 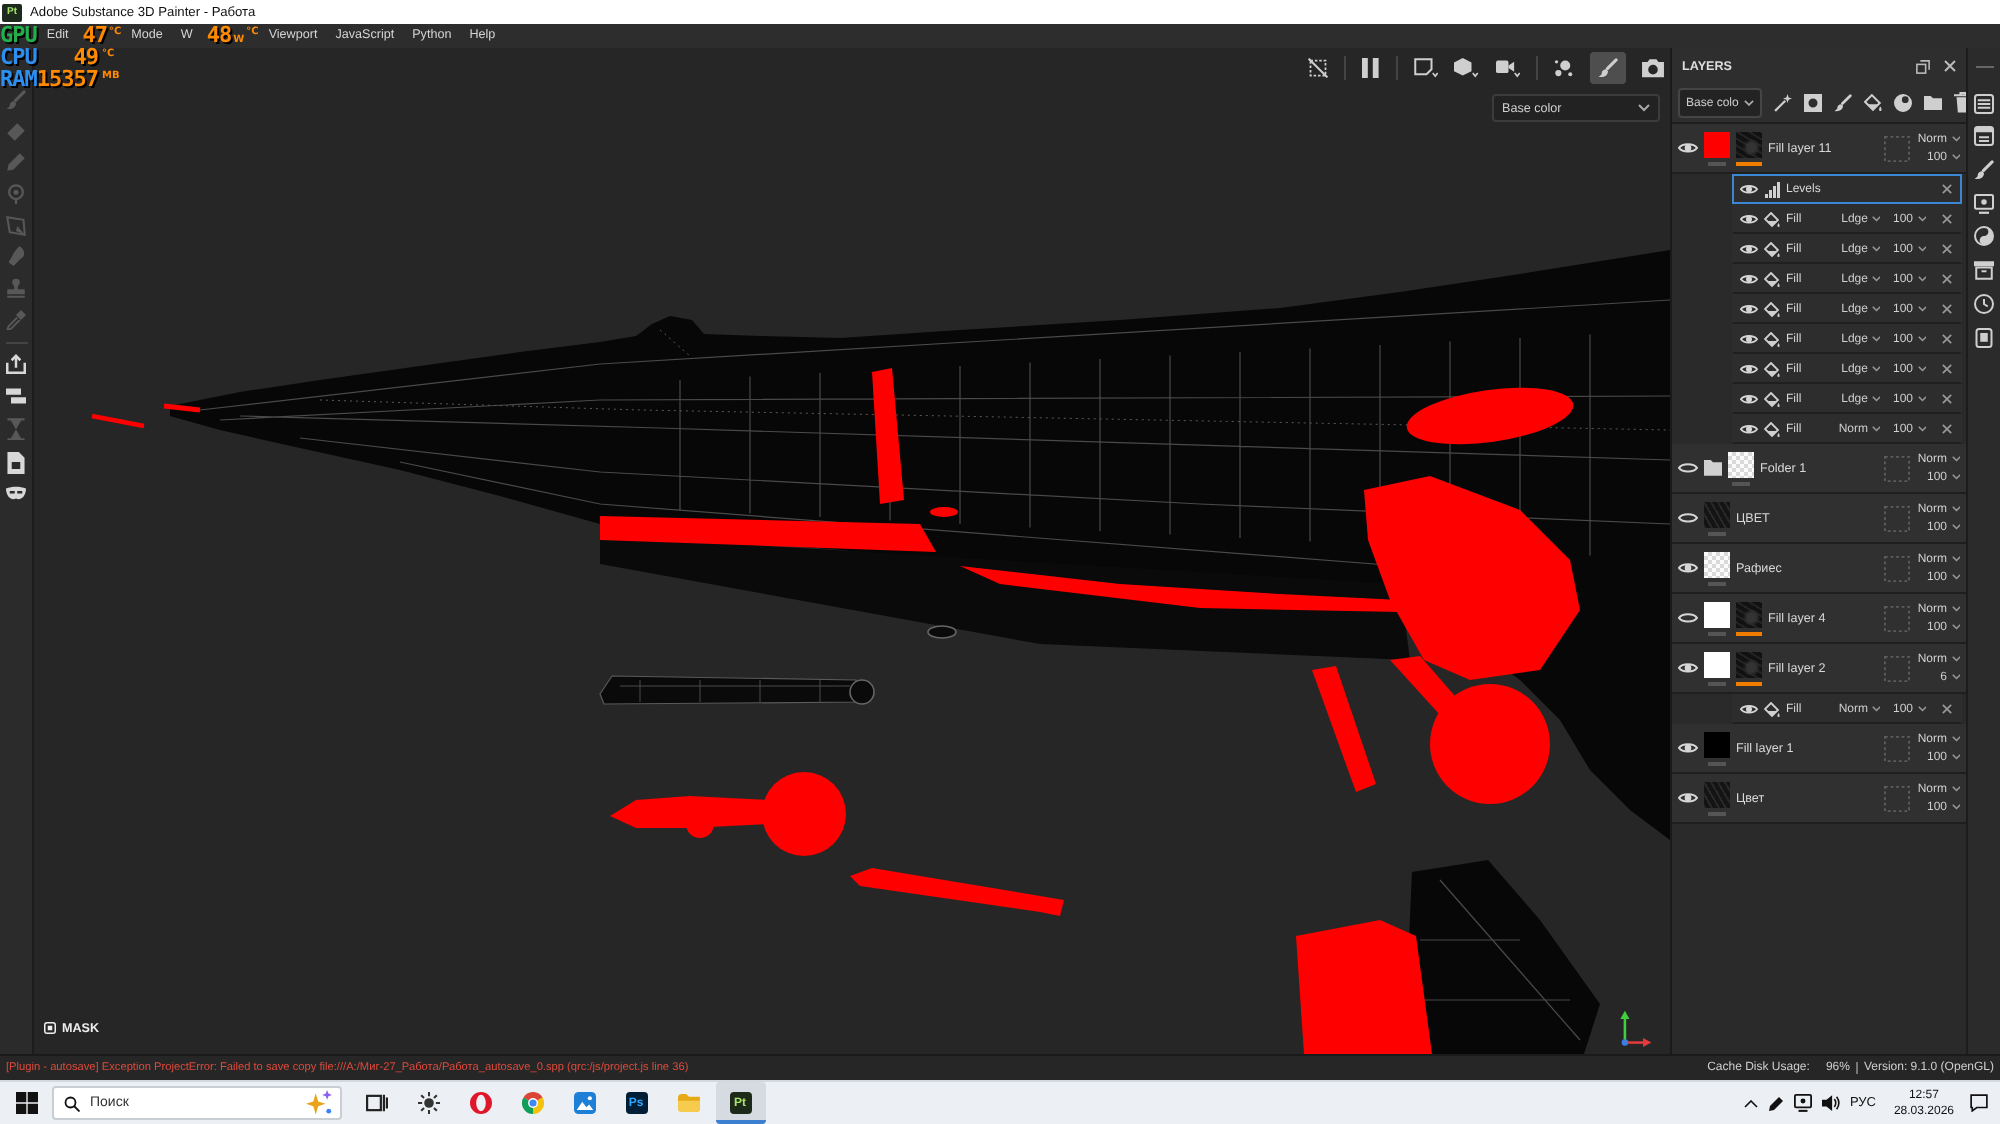 I want to click on frame-icon, so click(x=1425, y=68).